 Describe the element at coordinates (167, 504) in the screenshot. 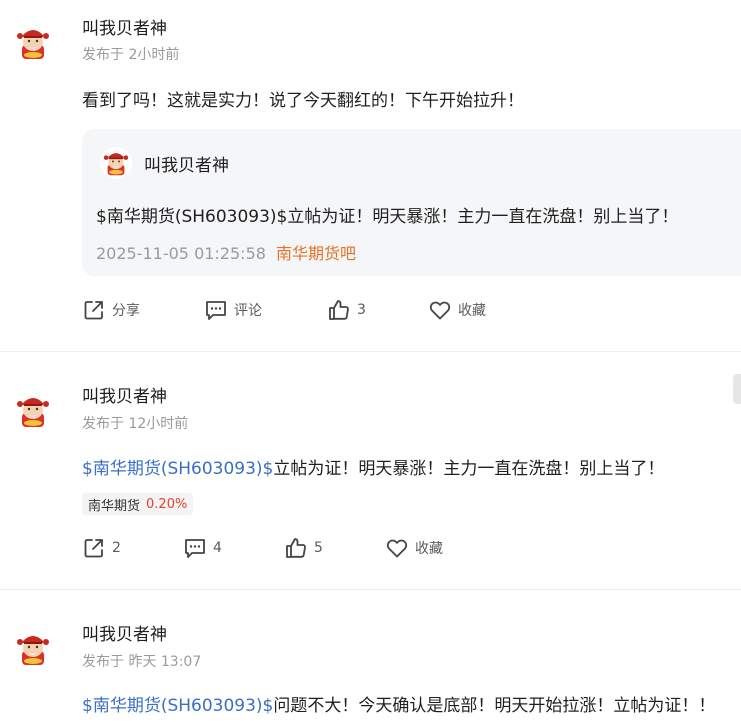

I see `stock-change: 0.20%` at that location.